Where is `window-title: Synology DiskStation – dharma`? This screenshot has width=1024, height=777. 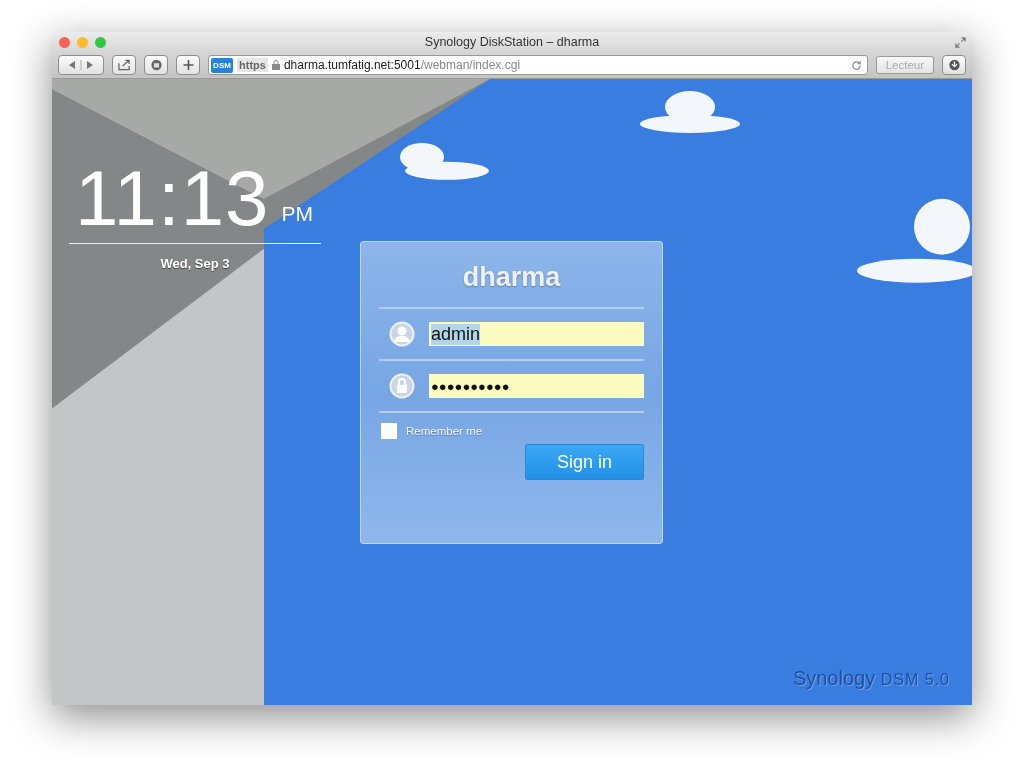
window-title: Synology DiskStation – dharma is located at coordinates (512, 42).